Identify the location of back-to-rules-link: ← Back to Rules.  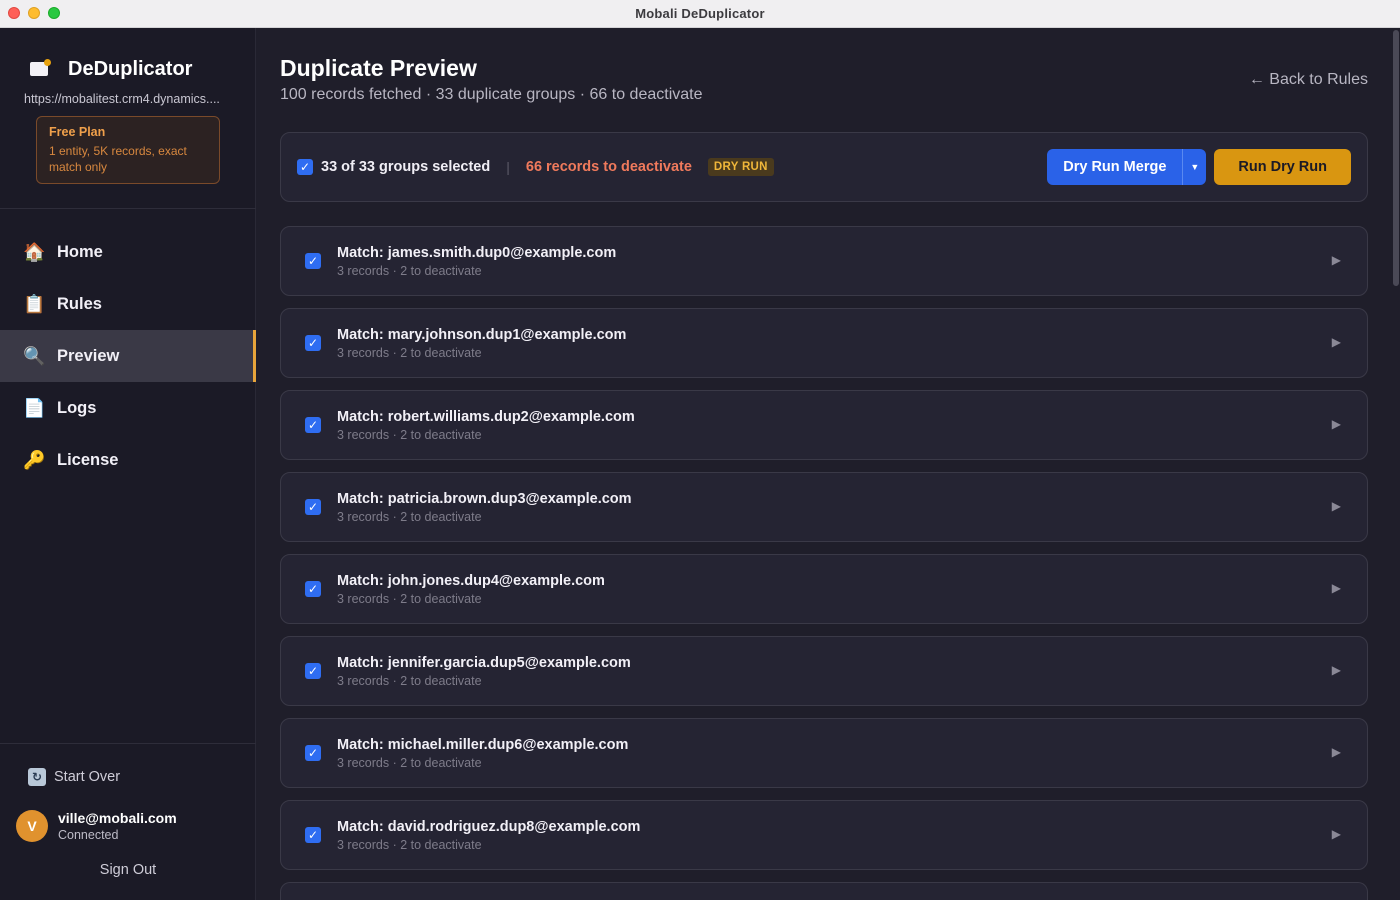
(1308, 80).